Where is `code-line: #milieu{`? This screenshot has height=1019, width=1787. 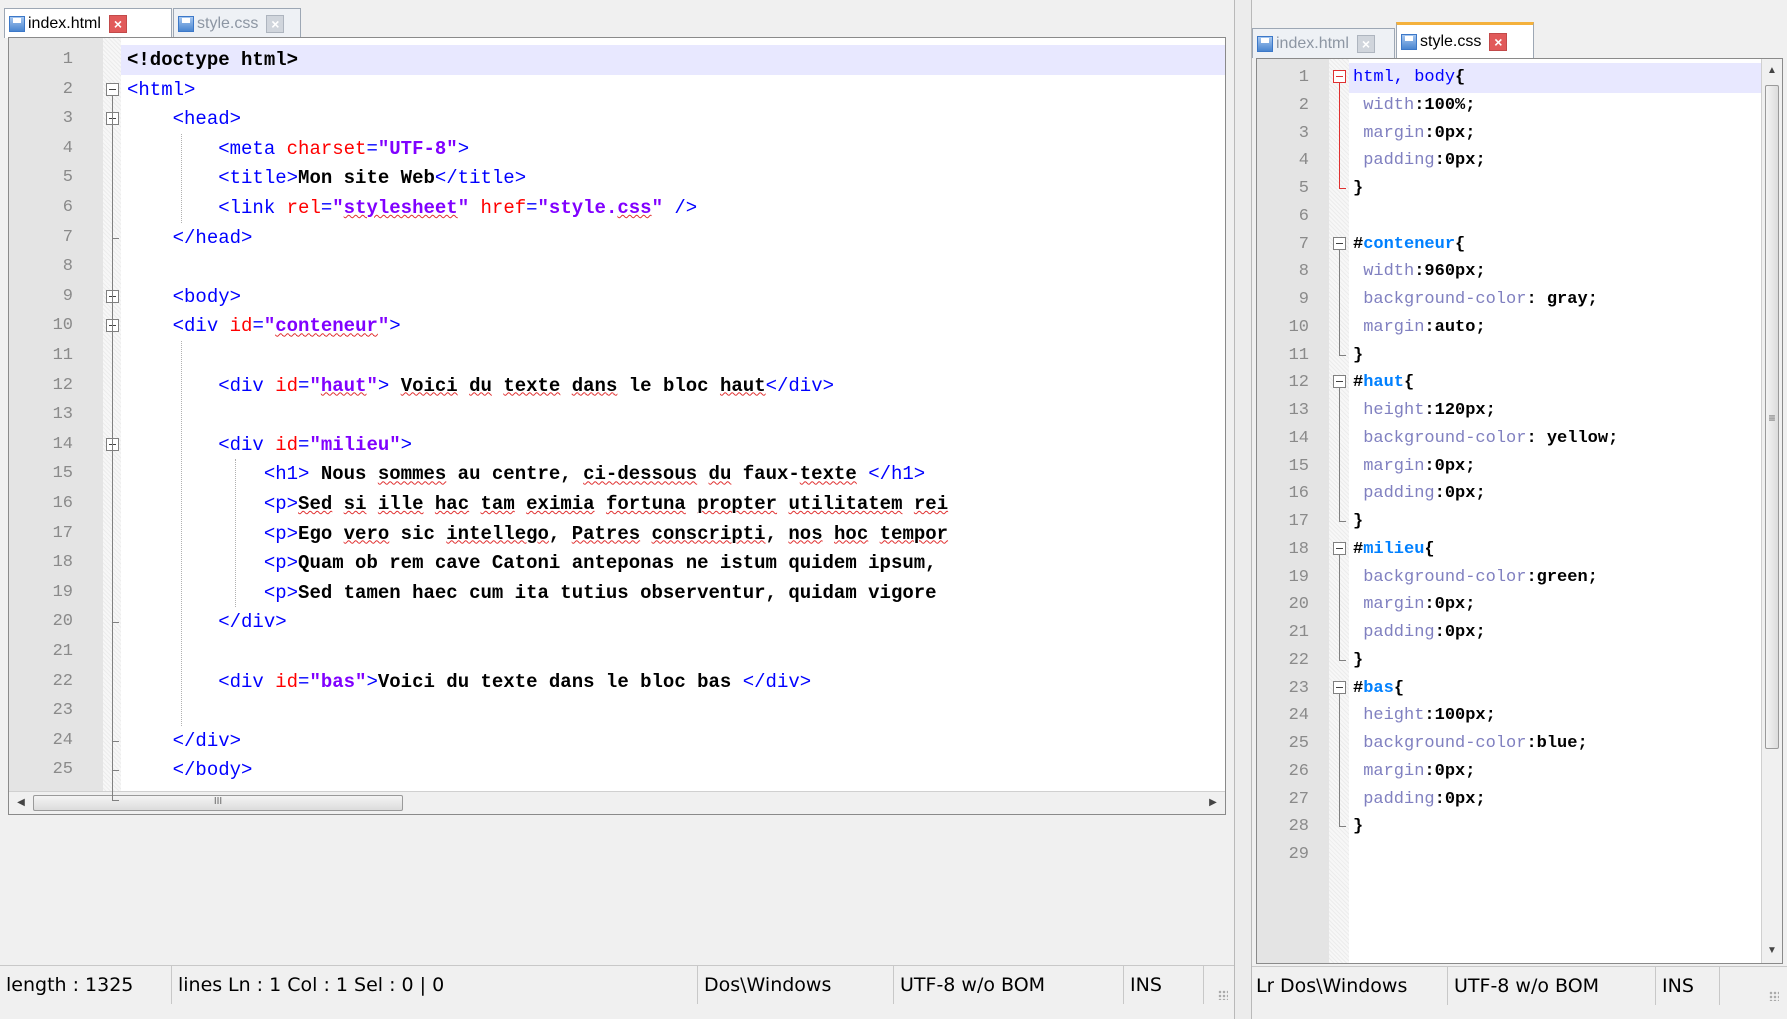 code-line: #milieu{ is located at coordinates (1394, 550).